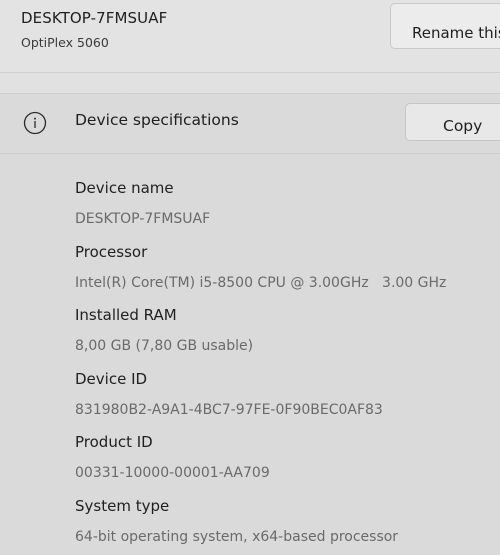 The height and width of the screenshot is (555, 500). Describe the element at coordinates (111, 378) in the screenshot. I see `spec-label: Device ID` at that location.